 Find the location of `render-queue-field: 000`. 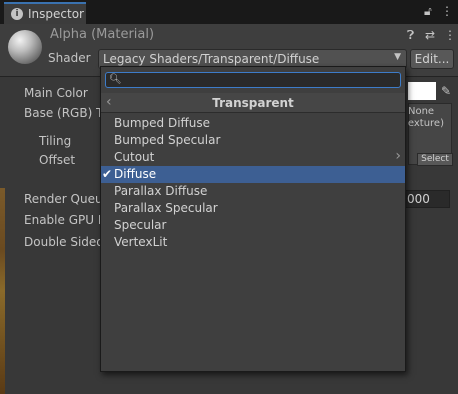

render-queue-field: 000 is located at coordinates (427, 199).